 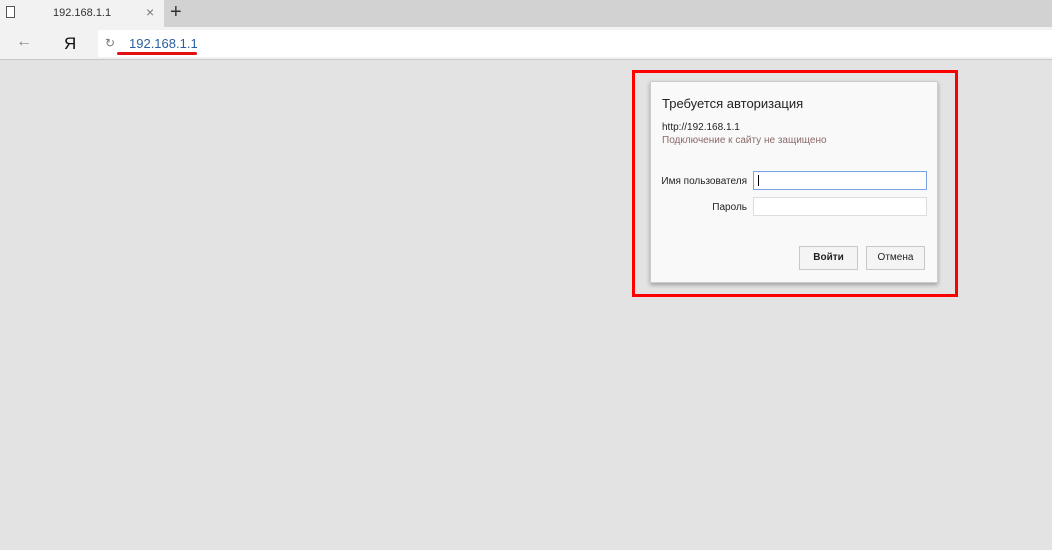 What do you see at coordinates (526, 13) in the screenshot?
I see `tab-bar: 192.168.1.1 × +` at bounding box center [526, 13].